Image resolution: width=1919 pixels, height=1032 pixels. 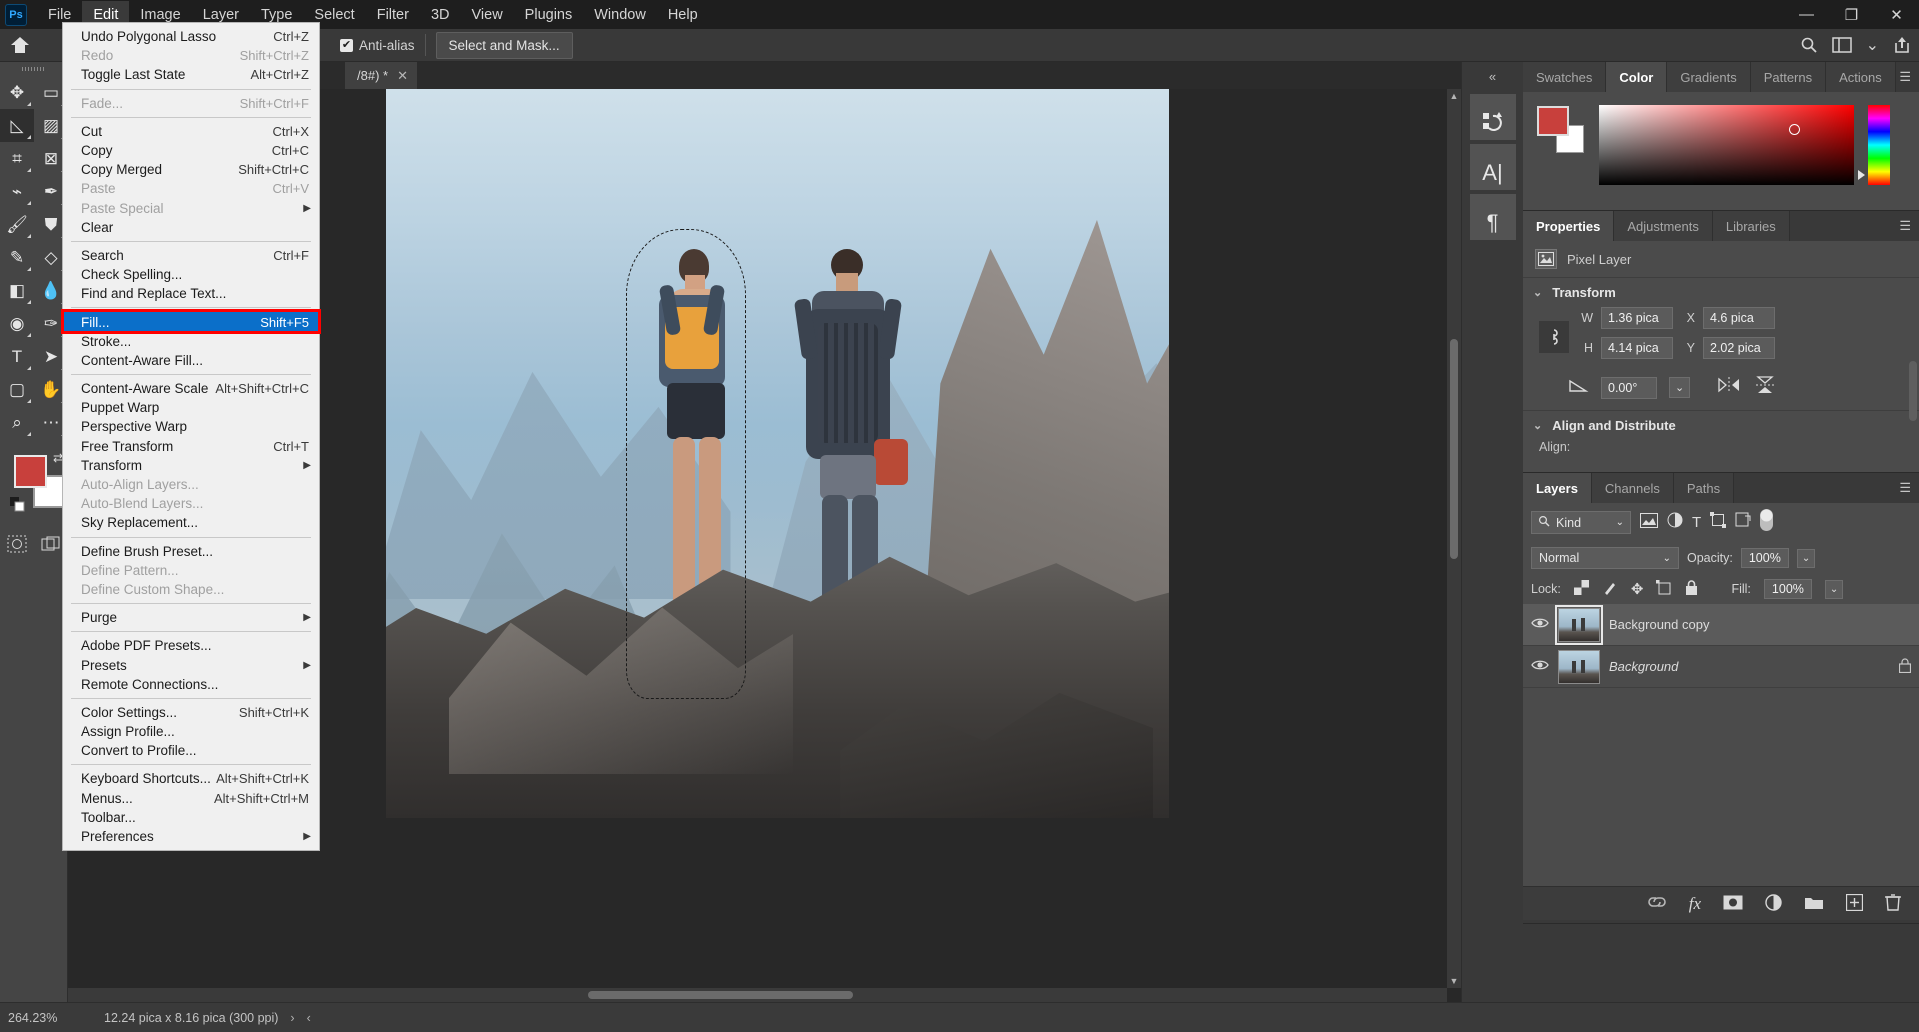 I want to click on search-icon, so click(x=1809, y=45).